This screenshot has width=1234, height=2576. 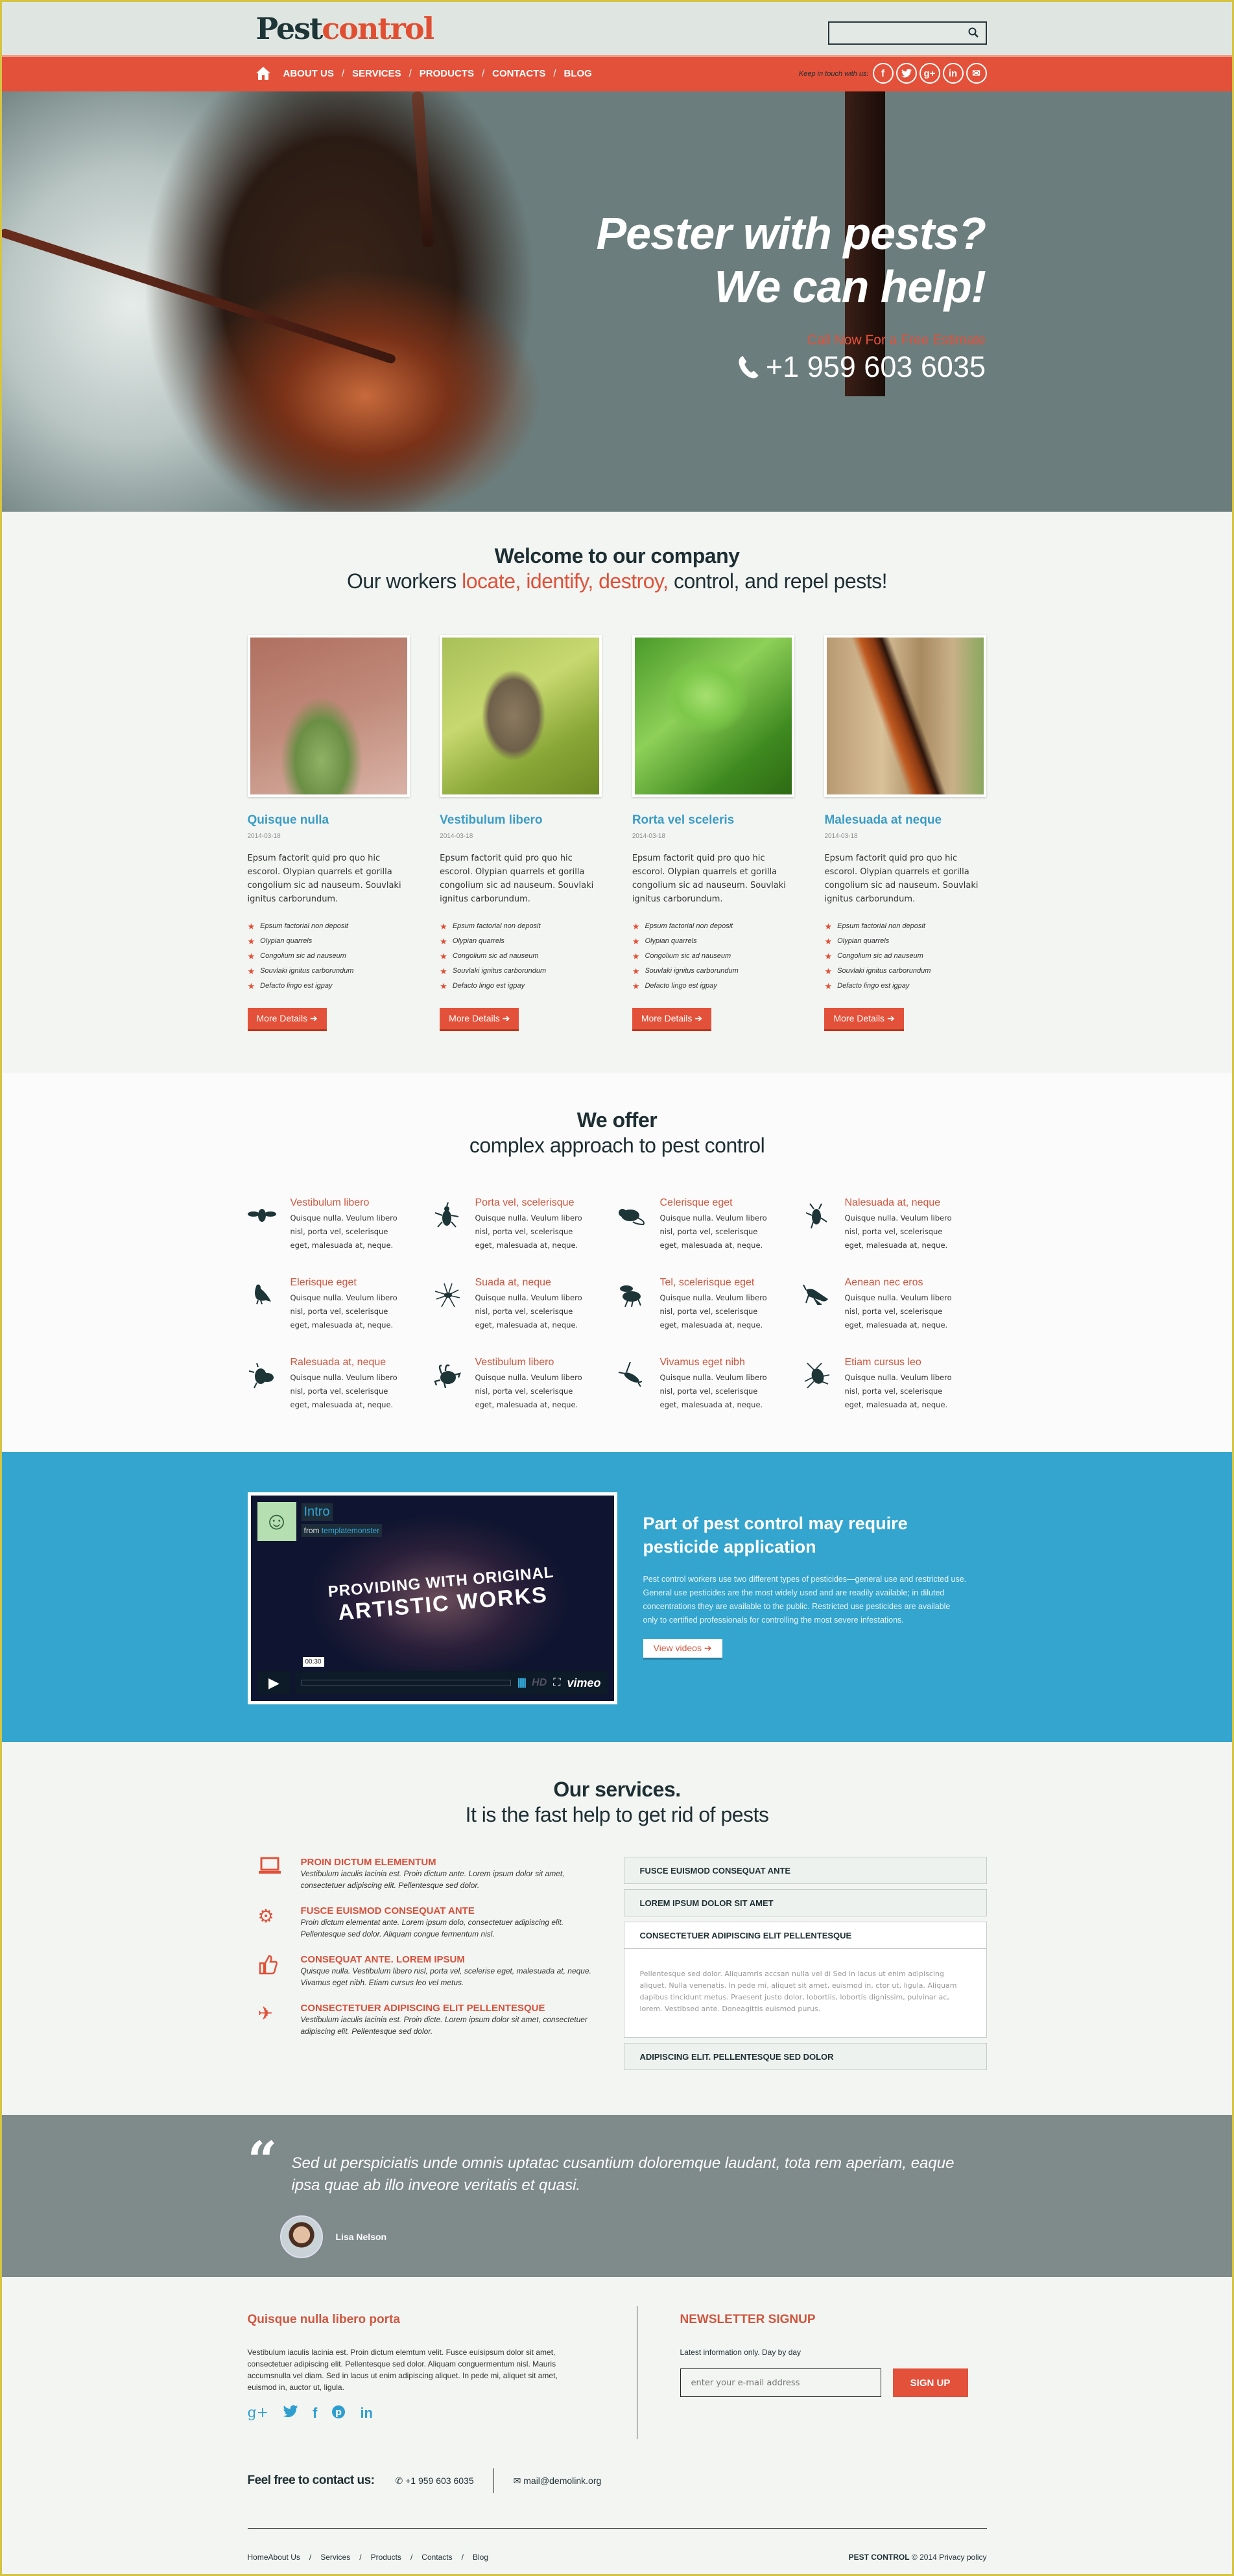 I want to click on footer-phone: ✆ +1 959 603 6035, so click(x=435, y=2481).